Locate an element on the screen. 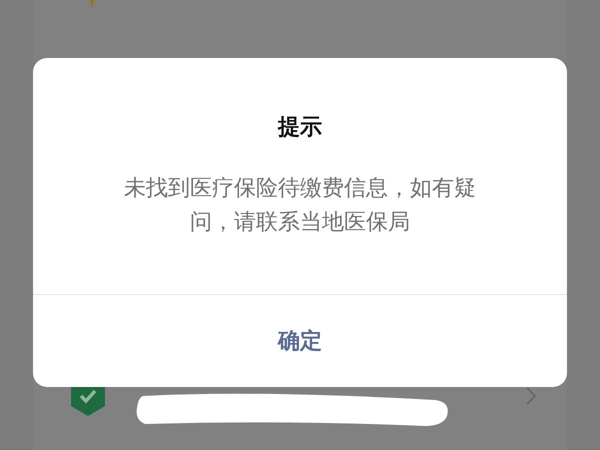 The height and width of the screenshot is (450, 600). dialog-title: 提示 is located at coordinates (299, 128).